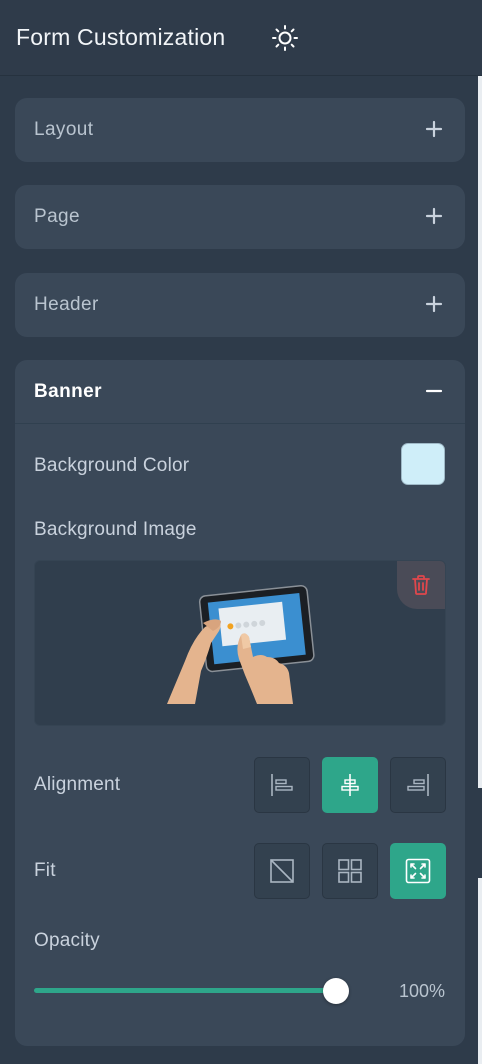 This screenshot has width=482, height=1064. I want to click on trash-icon, so click(421, 585).